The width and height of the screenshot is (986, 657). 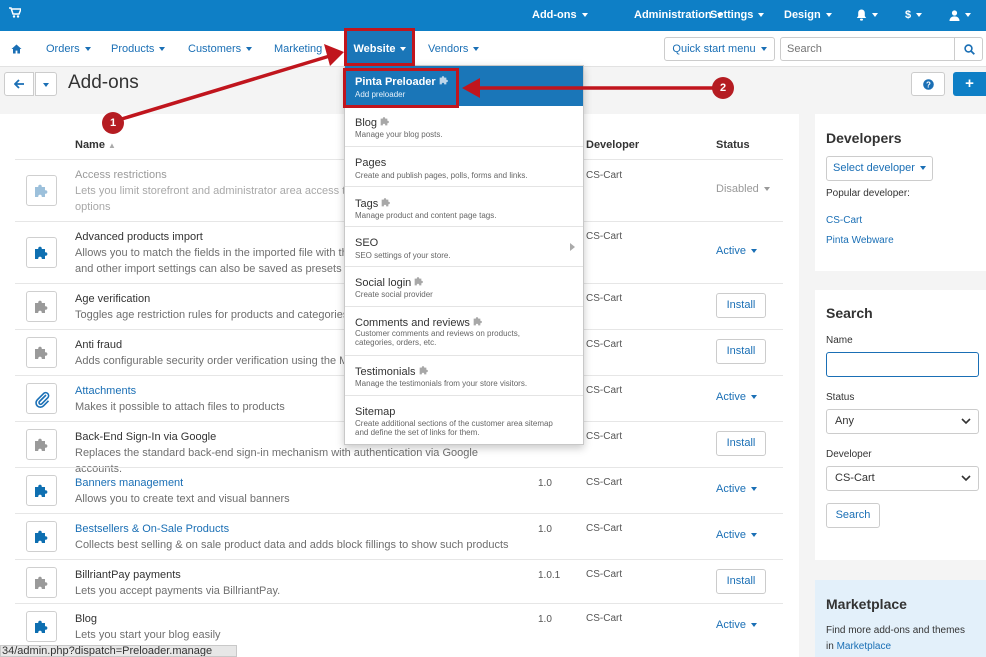 I want to click on arrowhead-website-menu, so click(x=334, y=55).